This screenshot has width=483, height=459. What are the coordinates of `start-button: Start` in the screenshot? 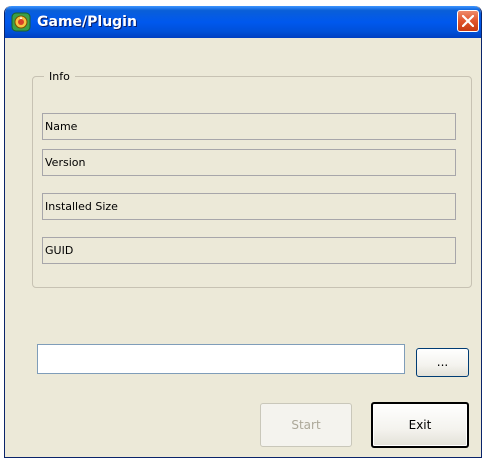 It's located at (306, 425).